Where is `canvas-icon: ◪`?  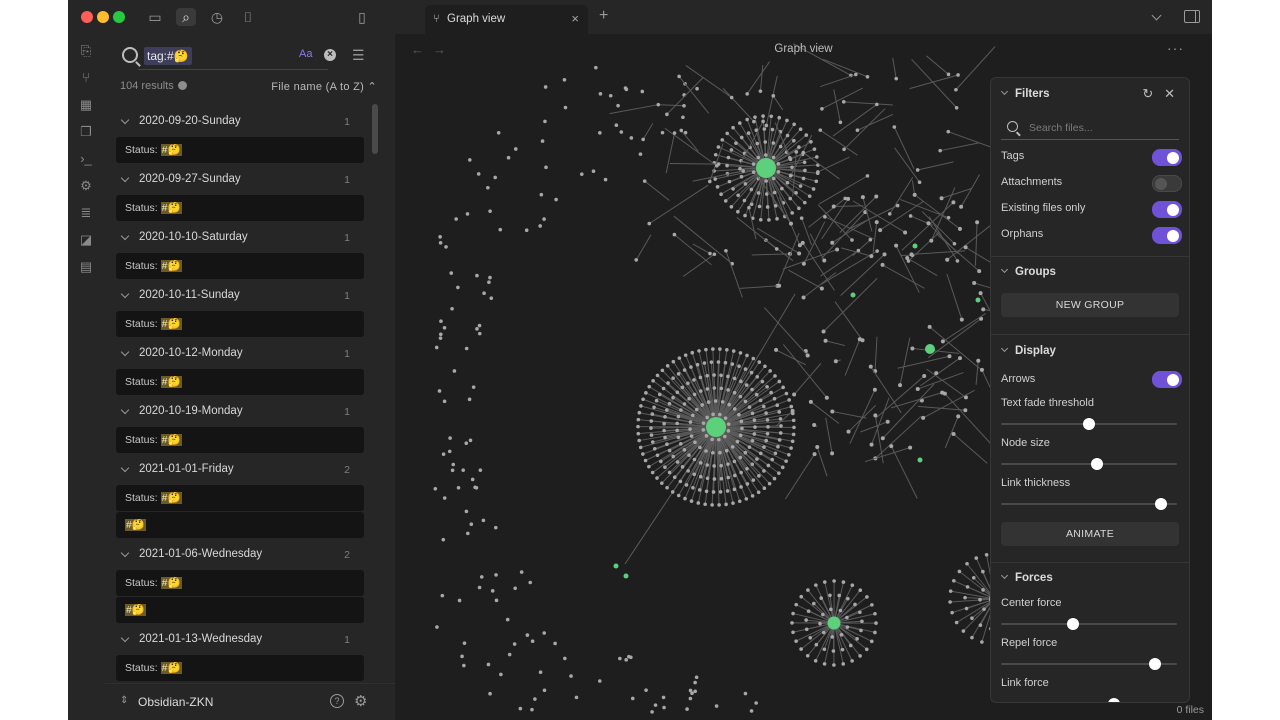
canvas-icon: ◪ is located at coordinates (86, 240).